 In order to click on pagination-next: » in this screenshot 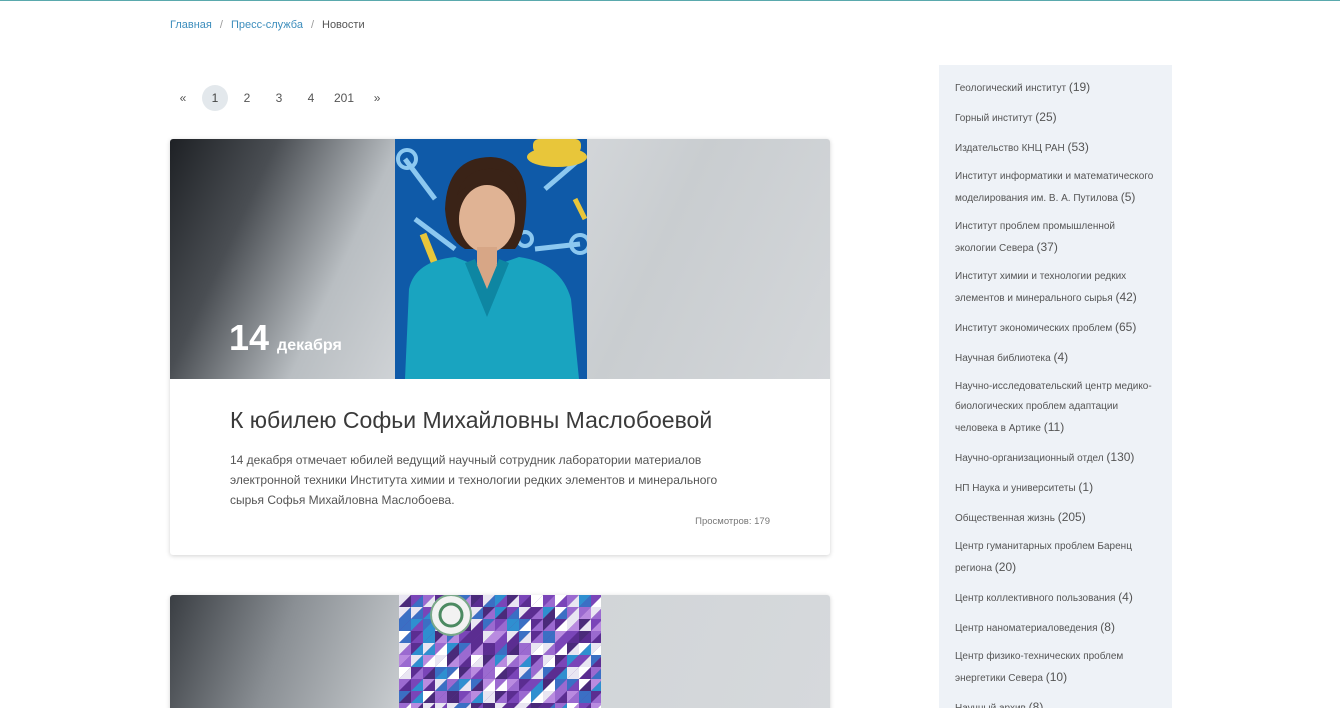, I will do `click(377, 98)`.